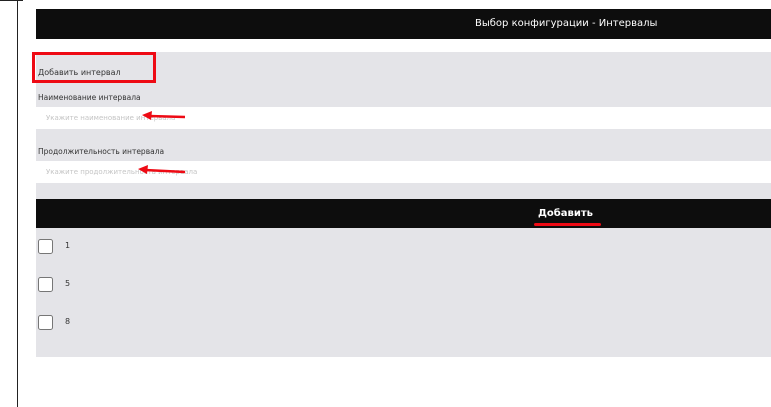  What do you see at coordinates (566, 23) in the screenshot?
I see `page-title: Выбор конфигурации - Интервалы` at bounding box center [566, 23].